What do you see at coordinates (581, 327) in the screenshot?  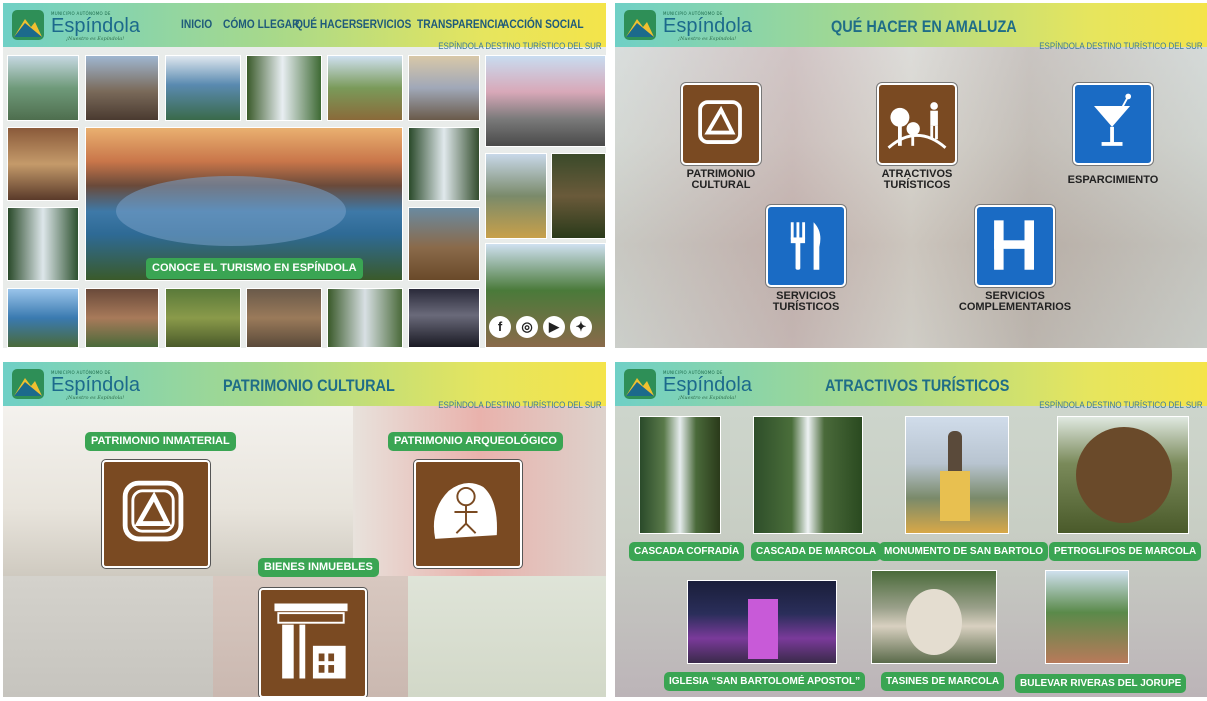 I see `twitter-icon: ✦` at bounding box center [581, 327].